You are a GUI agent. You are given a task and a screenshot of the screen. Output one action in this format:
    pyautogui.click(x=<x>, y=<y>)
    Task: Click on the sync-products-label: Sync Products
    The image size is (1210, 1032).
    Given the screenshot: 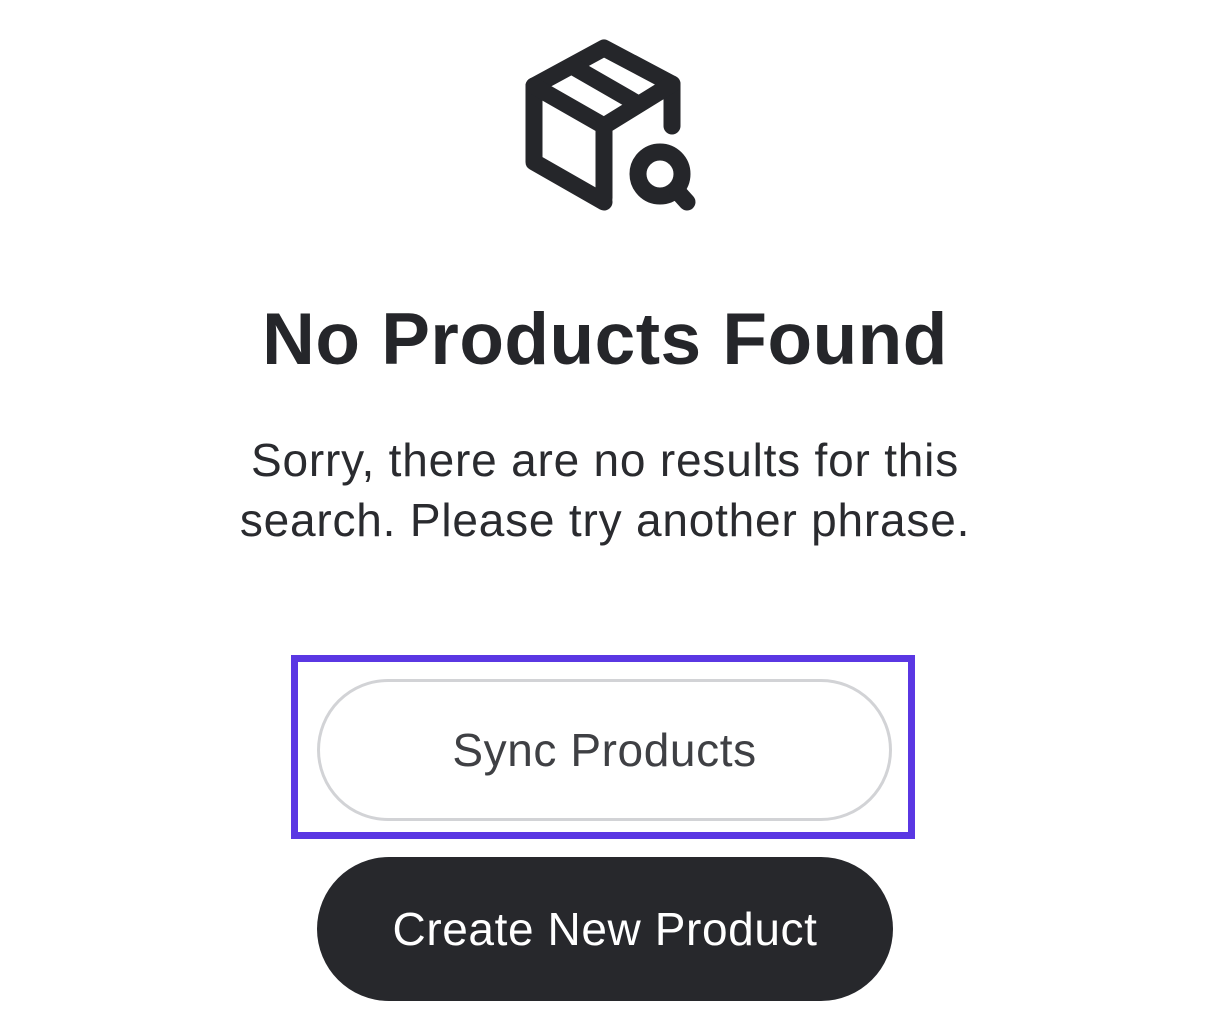 What is the action you would take?
    pyautogui.click(x=604, y=750)
    